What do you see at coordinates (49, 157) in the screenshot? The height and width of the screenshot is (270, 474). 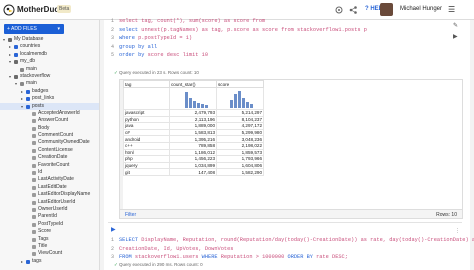 I see `tree-item: CreationDate` at bounding box center [49, 157].